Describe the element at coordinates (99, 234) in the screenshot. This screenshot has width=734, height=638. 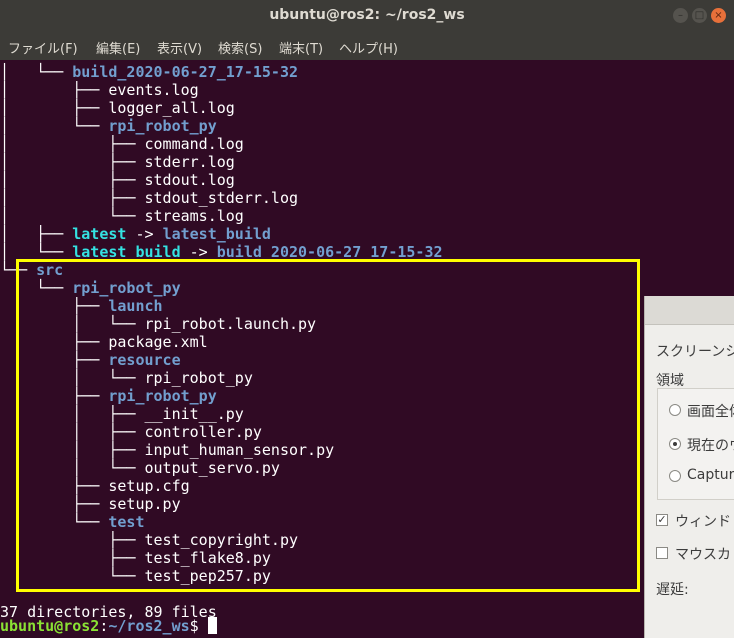
I see `symlink-name: latest` at that location.